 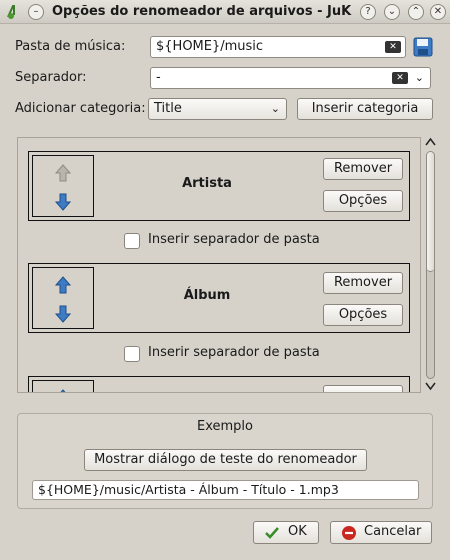 I want to click on ok-button: OK, so click(x=286, y=532).